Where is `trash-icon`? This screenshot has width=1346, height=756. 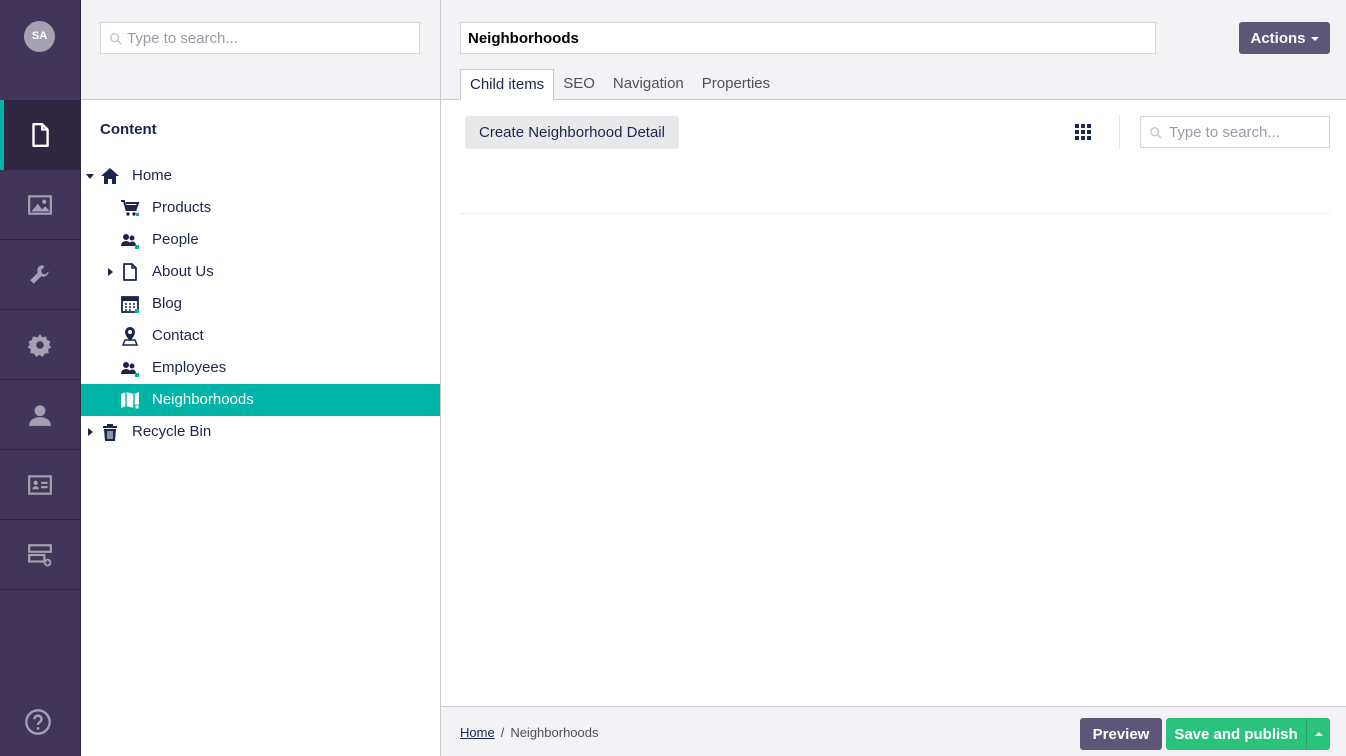 trash-icon is located at coordinates (110, 432).